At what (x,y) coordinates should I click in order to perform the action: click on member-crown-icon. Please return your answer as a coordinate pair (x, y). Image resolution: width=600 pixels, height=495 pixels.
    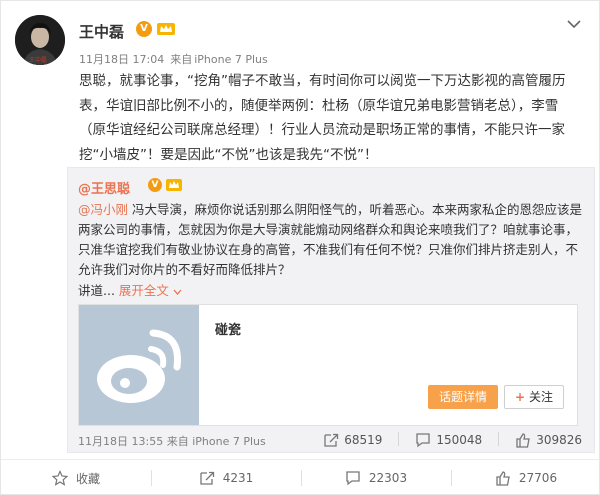
    Looking at the image, I should click on (166, 29).